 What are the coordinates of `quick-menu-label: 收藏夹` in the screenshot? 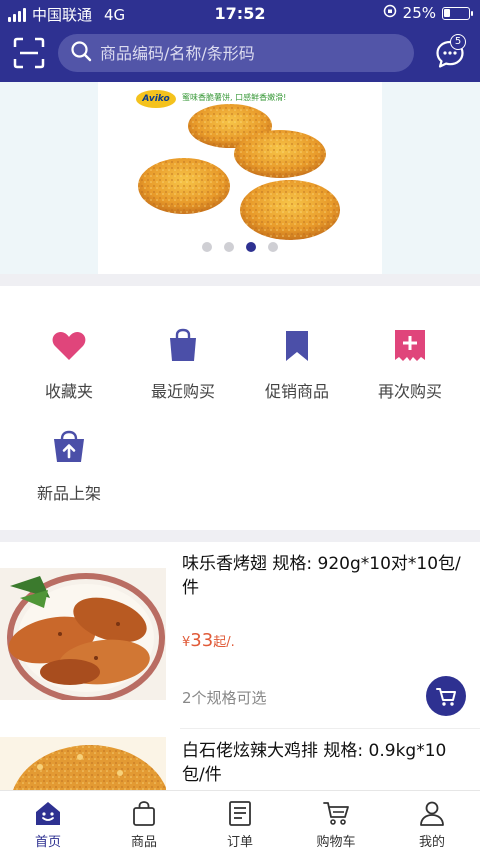 It's located at (68, 391).